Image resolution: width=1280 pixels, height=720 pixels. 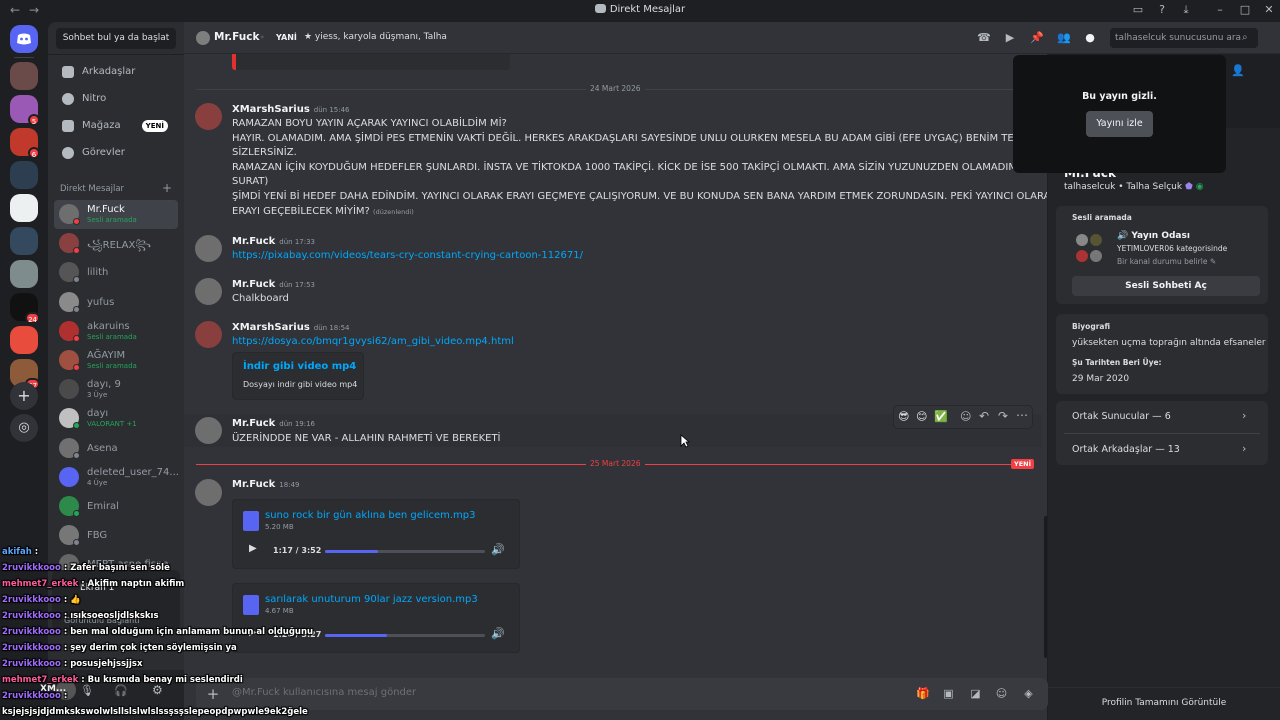 I want to click on message-input: @Mr.Fuck kullanıcısına mesaj gönder, so click(x=324, y=692).